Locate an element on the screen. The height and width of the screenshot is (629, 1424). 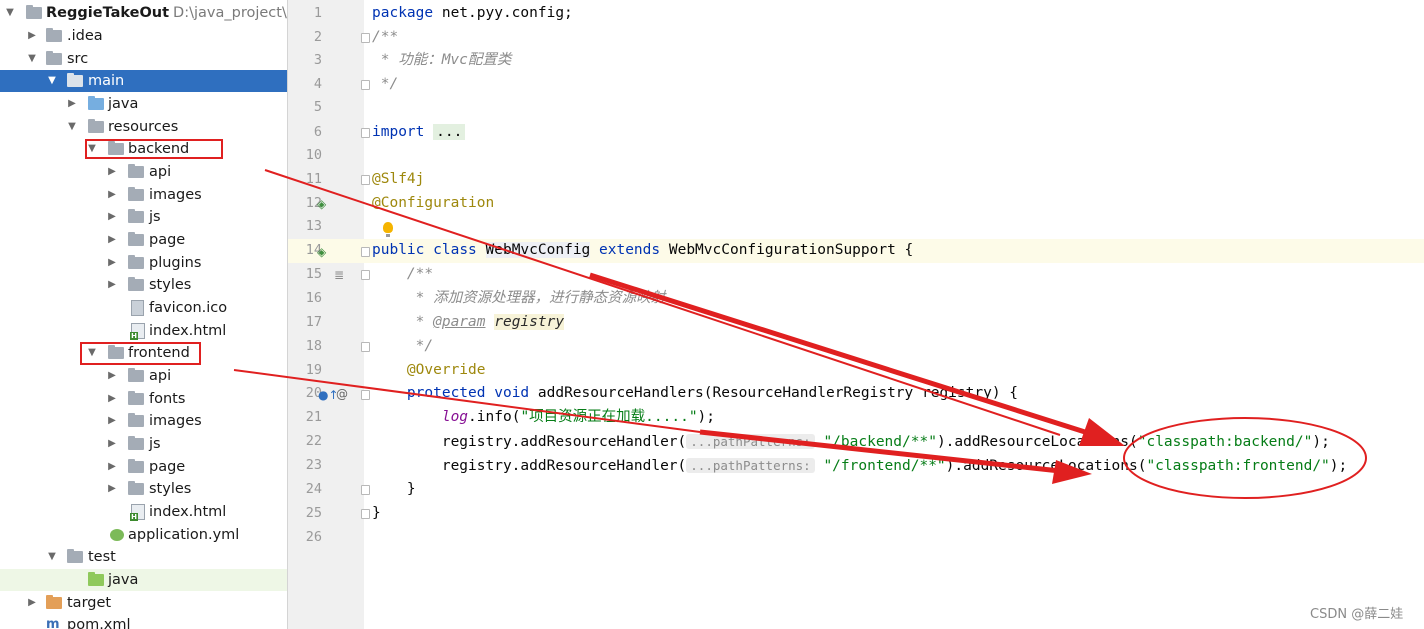
tree-item-frontend-js: ▶ js is located at coordinates (143, 444).